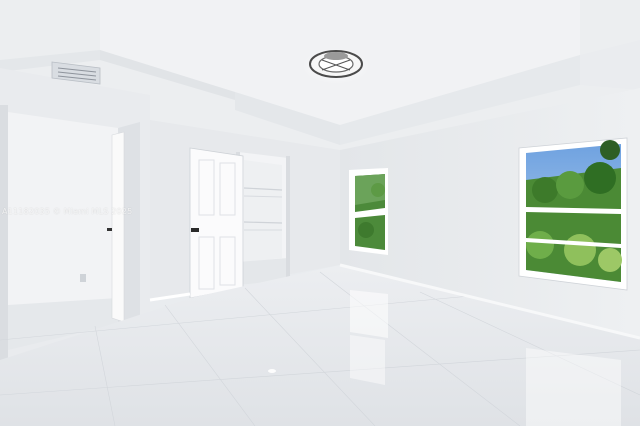 The image size is (640, 426). What do you see at coordinates (67, 211) in the screenshot?
I see `watermark: A11182035 © Miami MLS 2025` at bounding box center [67, 211].